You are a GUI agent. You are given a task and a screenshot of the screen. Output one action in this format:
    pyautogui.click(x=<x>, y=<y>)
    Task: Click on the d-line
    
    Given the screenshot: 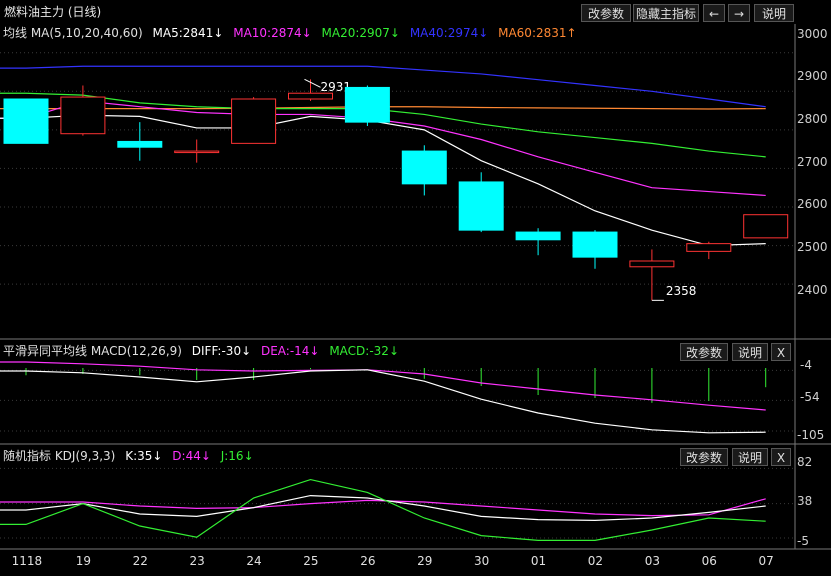 What is the action you would take?
    pyautogui.click(x=383, y=507)
    